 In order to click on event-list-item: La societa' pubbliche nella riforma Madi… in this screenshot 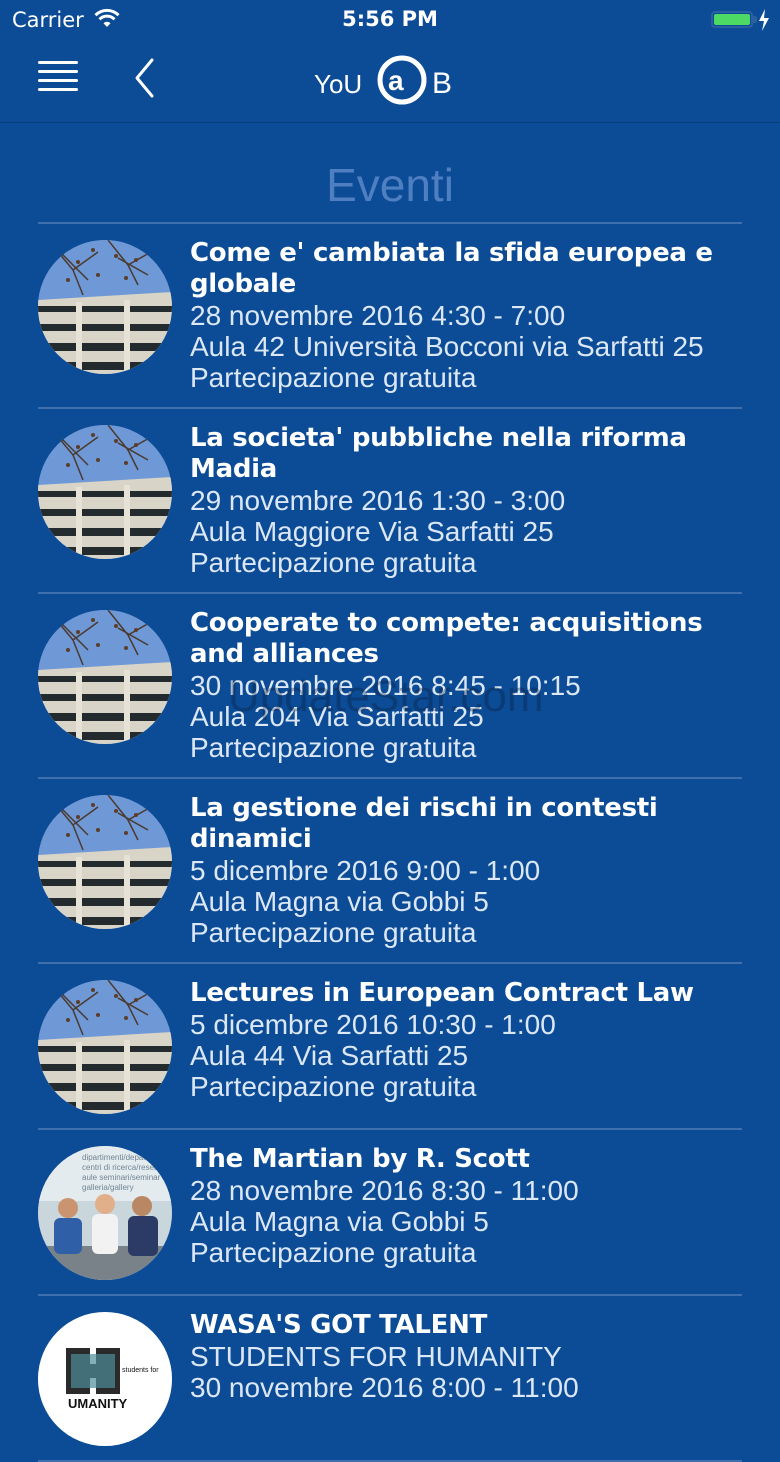, I will do `click(390, 501)`.